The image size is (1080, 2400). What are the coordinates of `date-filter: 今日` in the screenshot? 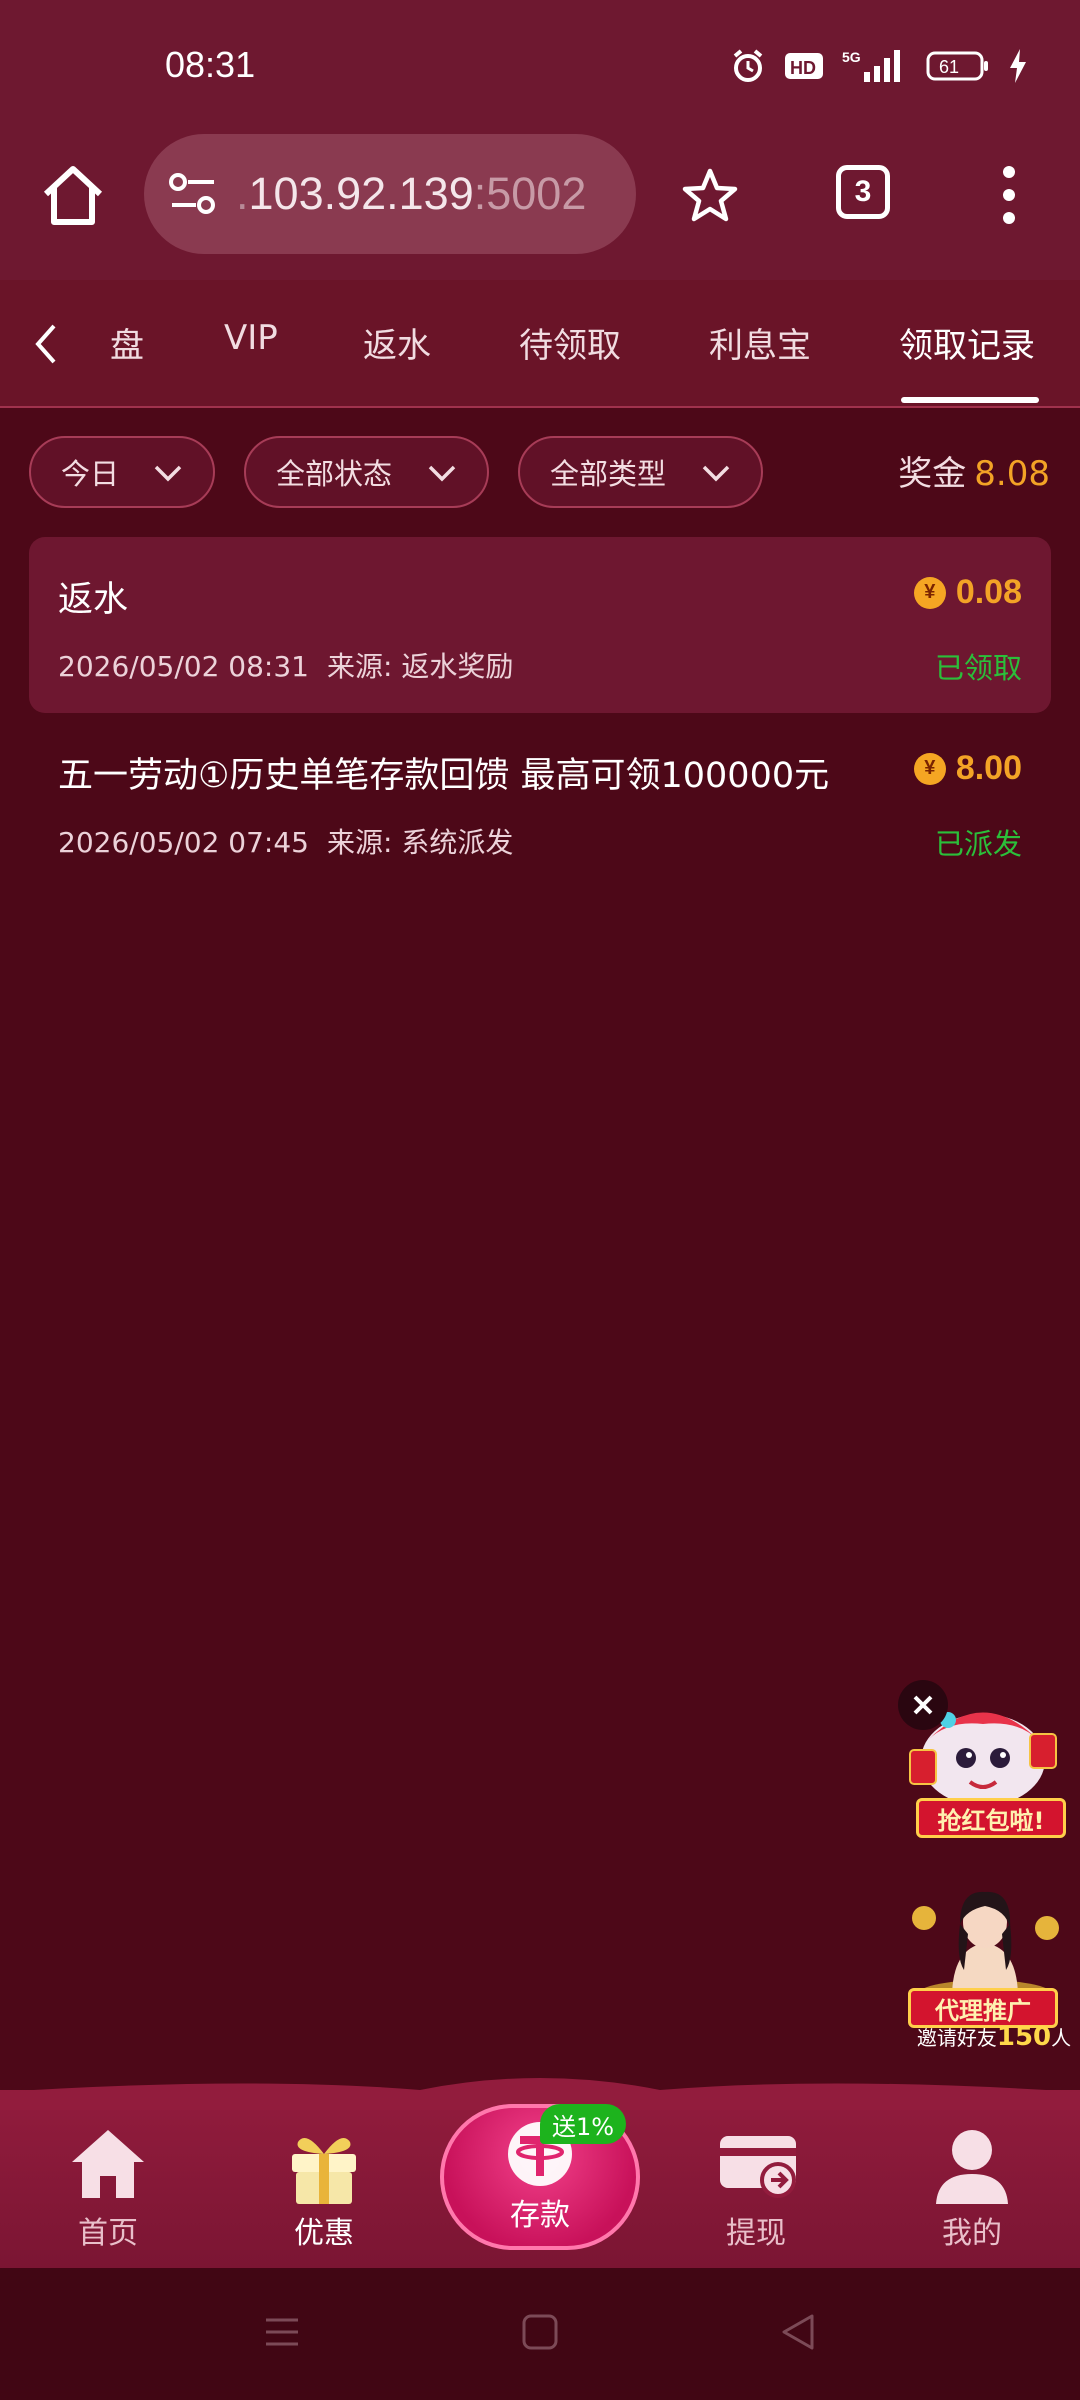 It's located at (122, 472).